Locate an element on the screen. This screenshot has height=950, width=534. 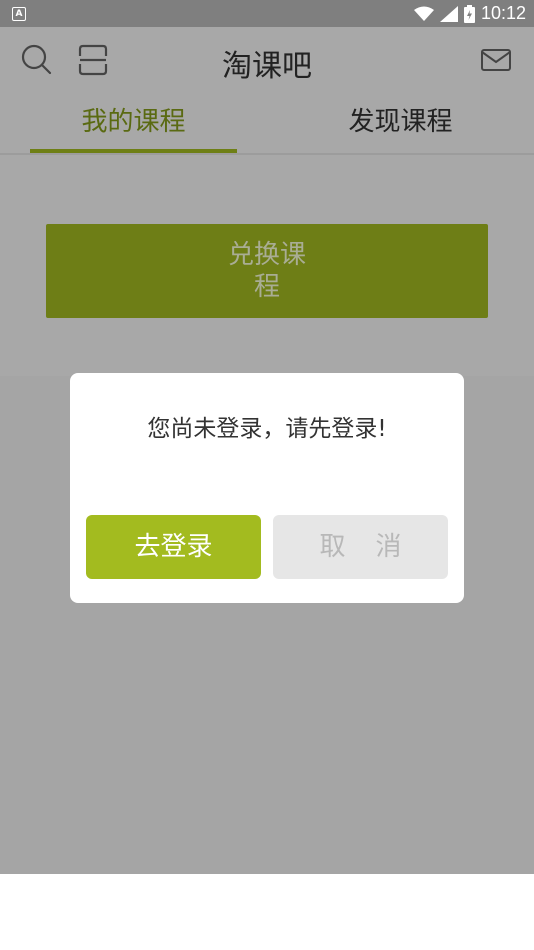
active-tab-indicator is located at coordinates (133, 151).